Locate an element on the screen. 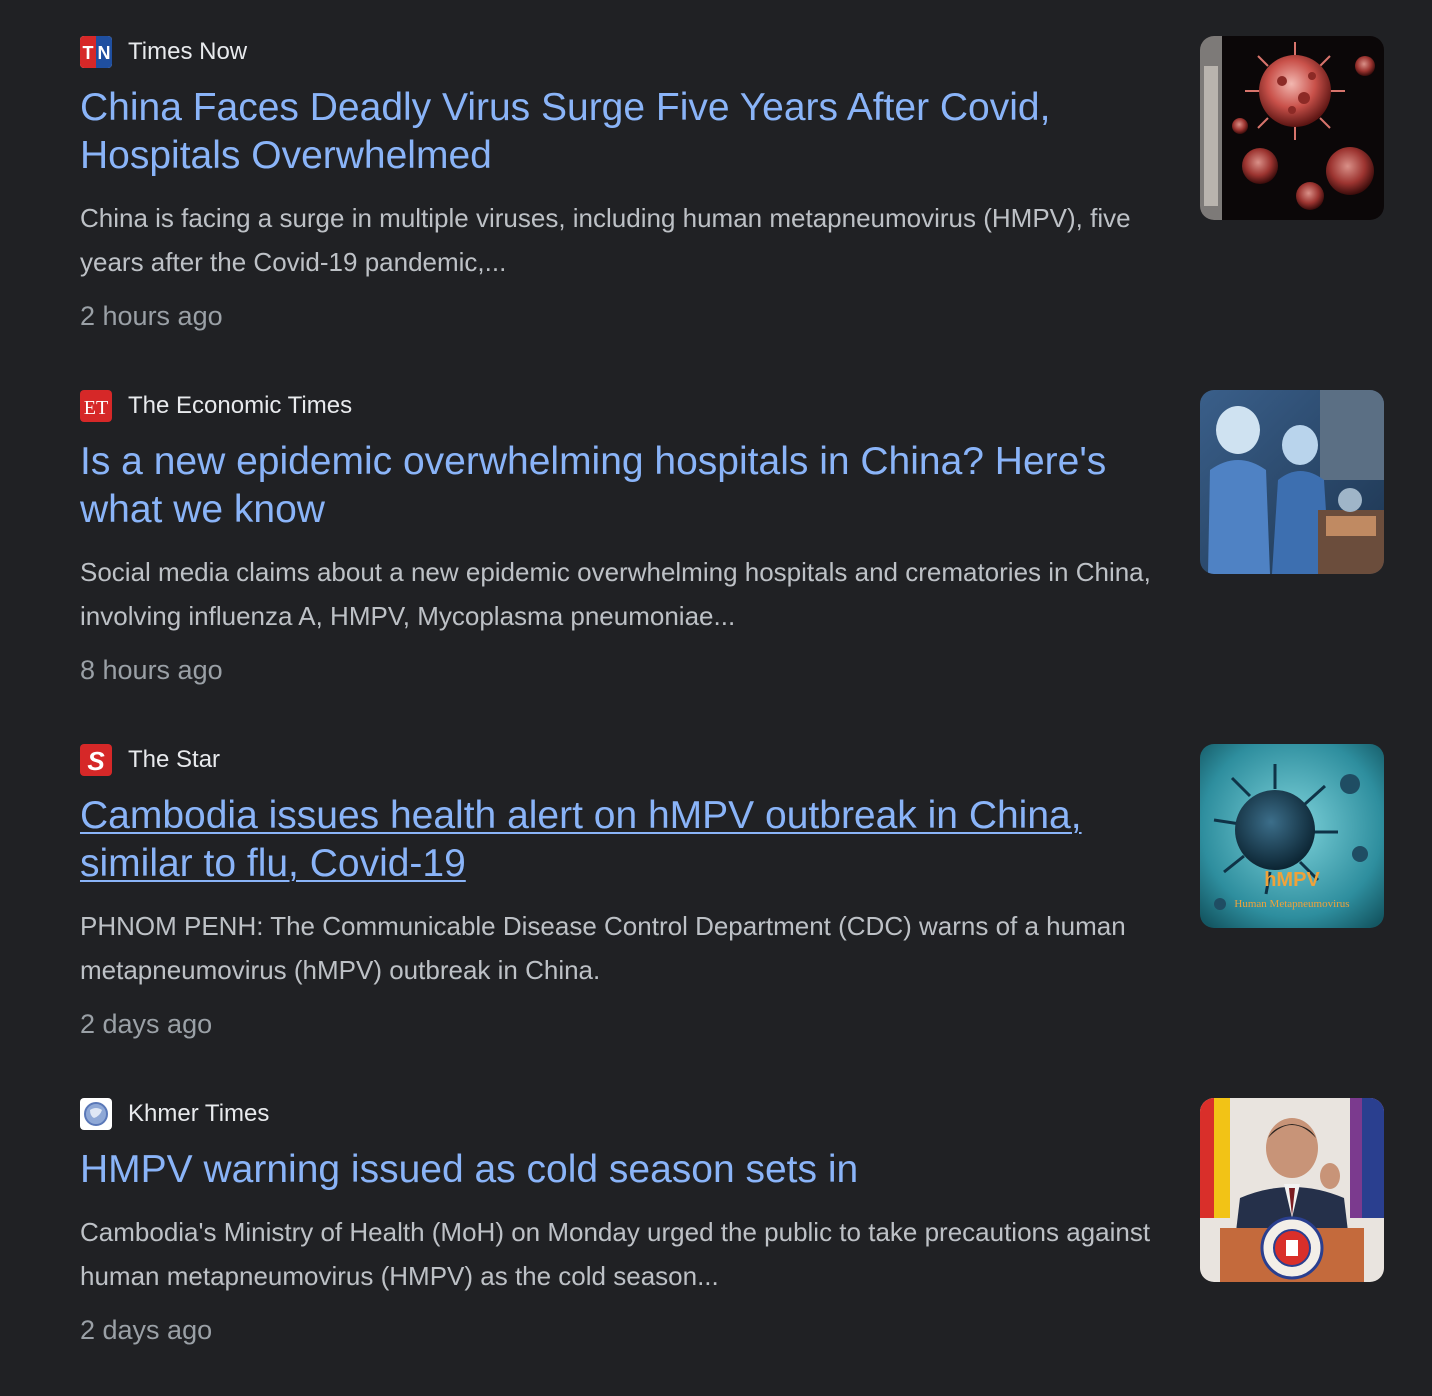  article-timestamp: 8 hours ago is located at coordinates (151, 670).